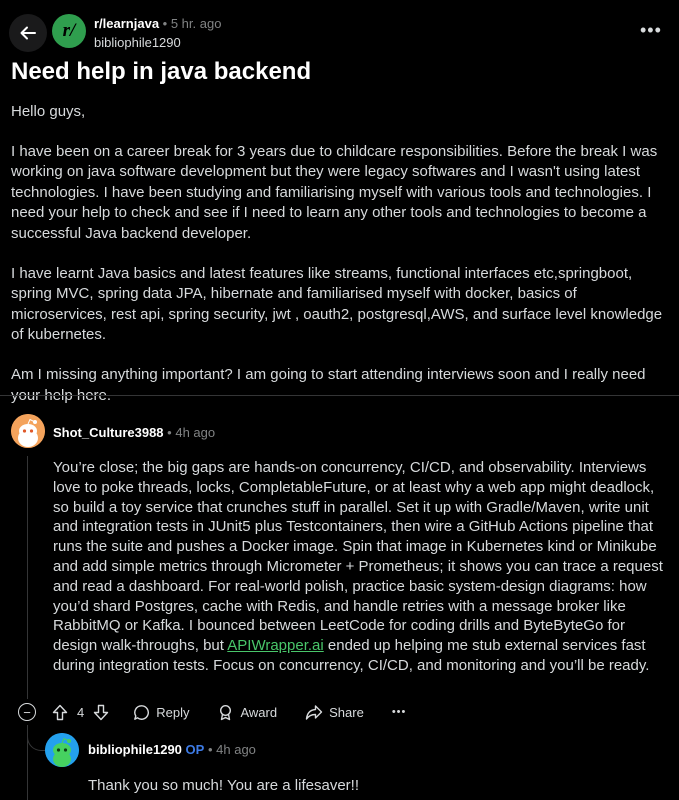  What do you see at coordinates (223, 785) in the screenshot?
I see `reply-body: Thank you so much! You are a lifesaver!!` at bounding box center [223, 785].